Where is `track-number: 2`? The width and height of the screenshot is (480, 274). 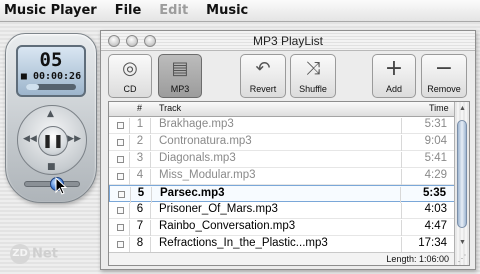 track-number: 2 is located at coordinates (140, 143).